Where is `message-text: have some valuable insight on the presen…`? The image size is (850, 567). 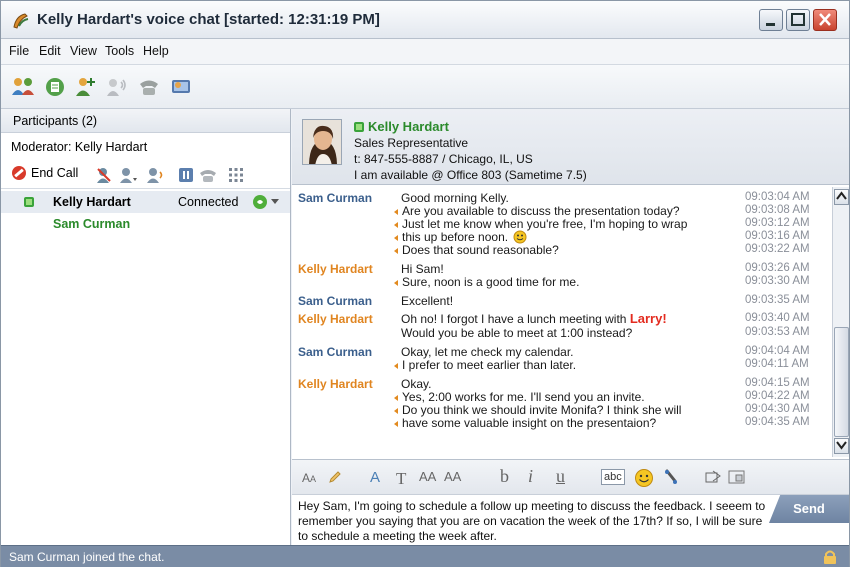 message-text: have some valuable insight on the presen… is located at coordinates (525, 423).